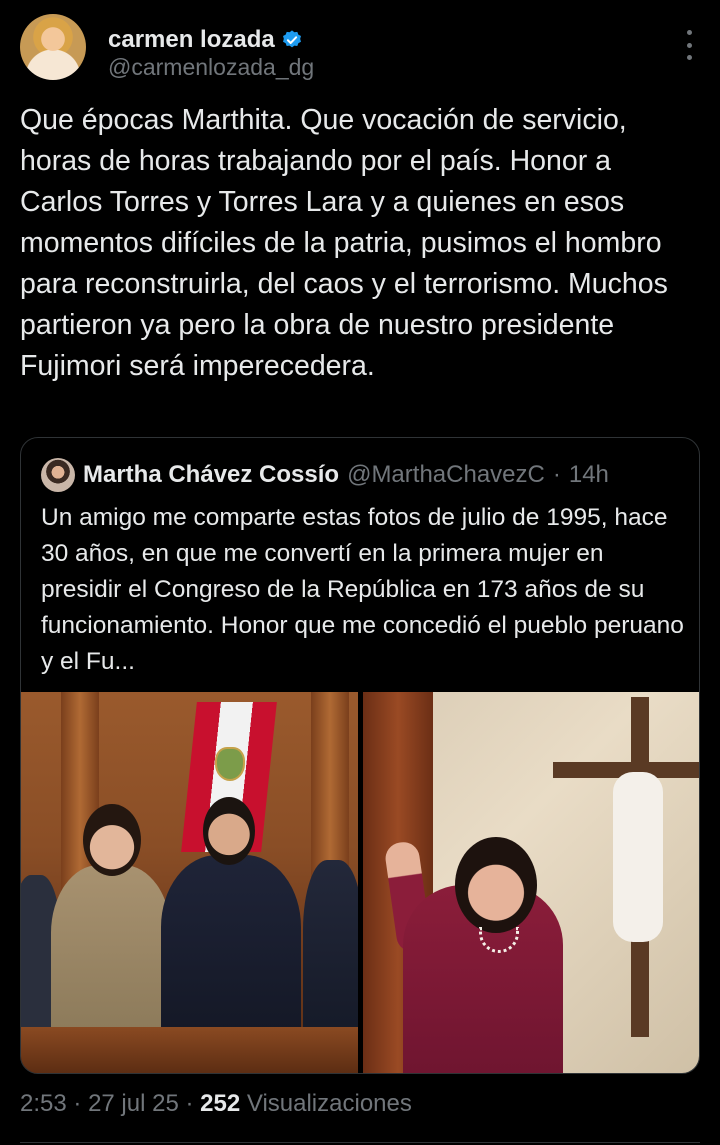 This screenshot has width=720, height=1145. What do you see at coordinates (58, 475) in the screenshot?
I see `quoted-author-avatar` at bounding box center [58, 475].